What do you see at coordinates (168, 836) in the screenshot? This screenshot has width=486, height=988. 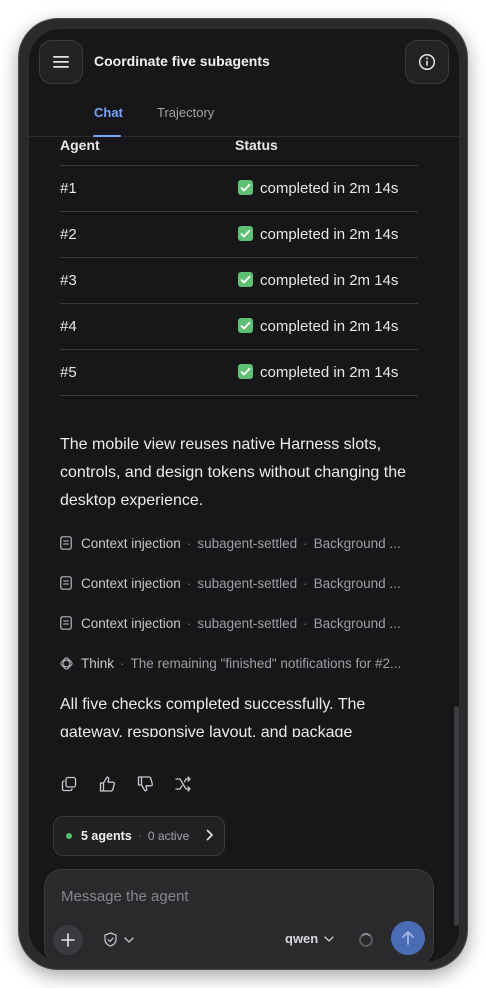 I see `agents-active-count: 0 active` at bounding box center [168, 836].